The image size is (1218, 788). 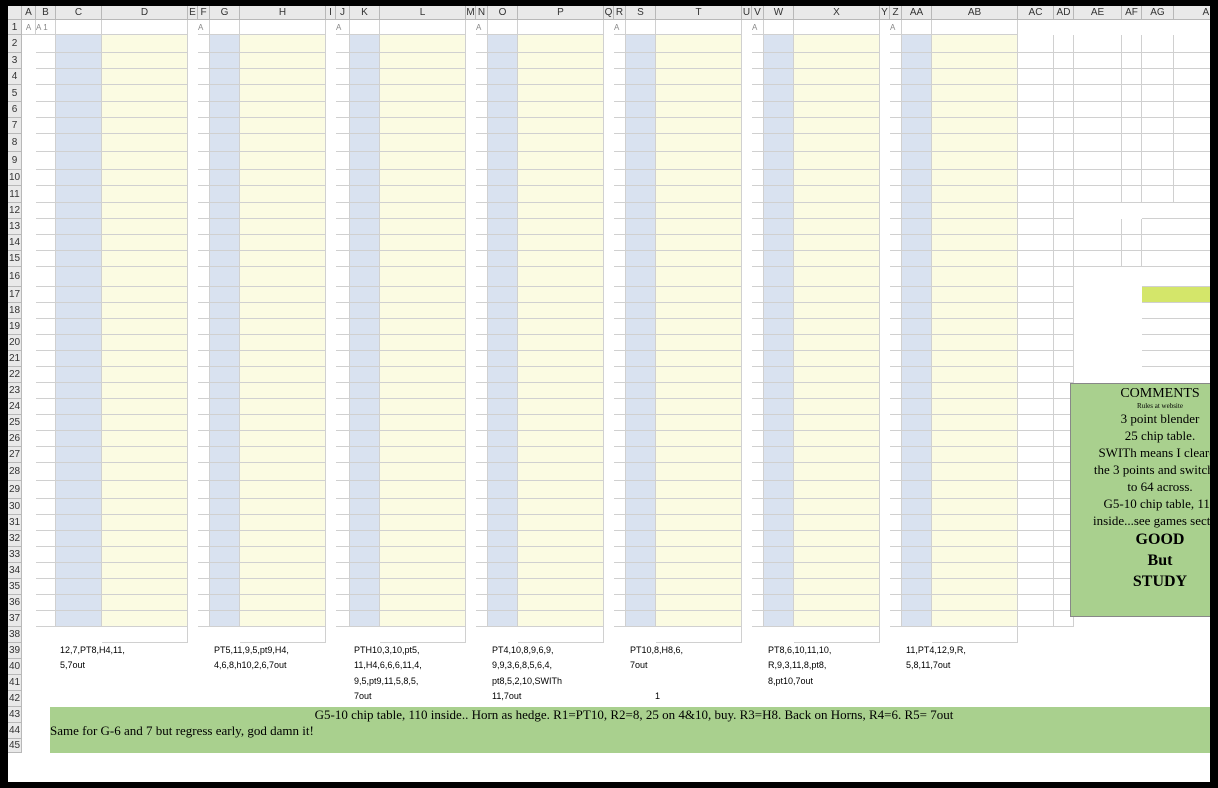 What do you see at coordinates (204, 555) in the screenshot?
I see `left-count-g2-r33` at bounding box center [204, 555].